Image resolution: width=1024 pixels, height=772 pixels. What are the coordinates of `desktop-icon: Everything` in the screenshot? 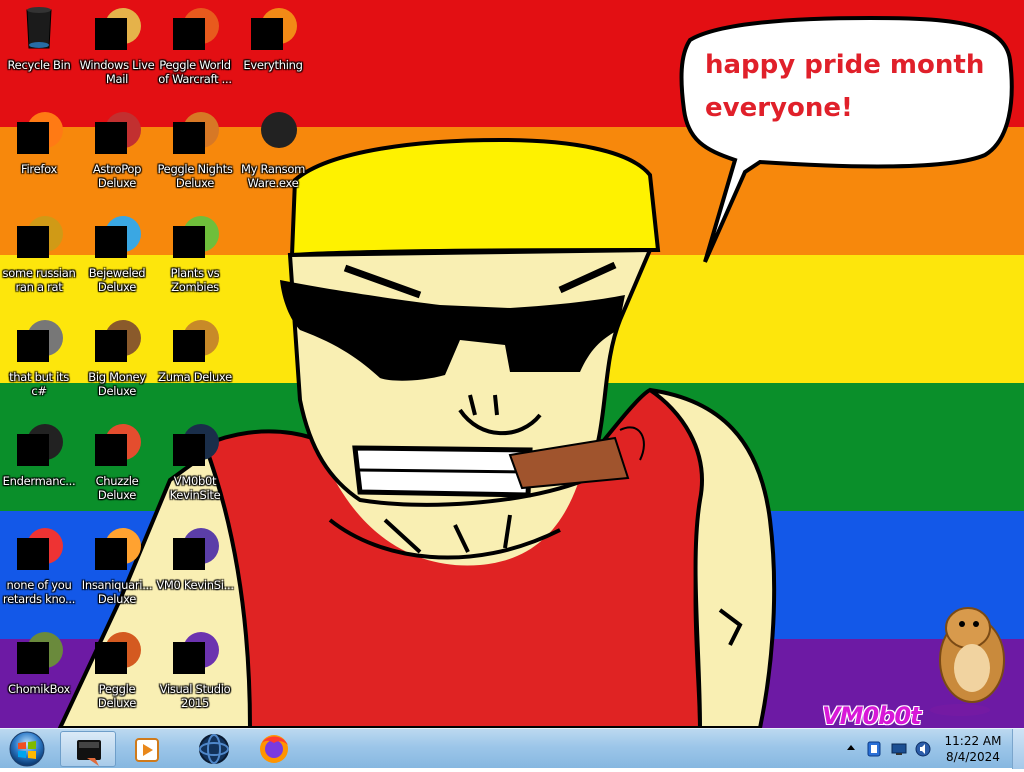 It's located at (273, 48).